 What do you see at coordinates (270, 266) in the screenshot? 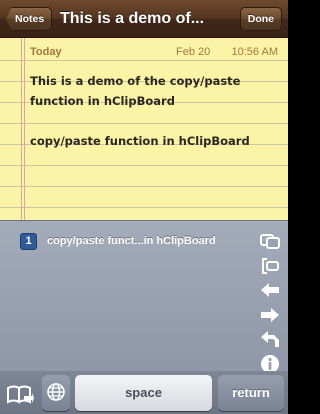
I see `cut-icon` at bounding box center [270, 266].